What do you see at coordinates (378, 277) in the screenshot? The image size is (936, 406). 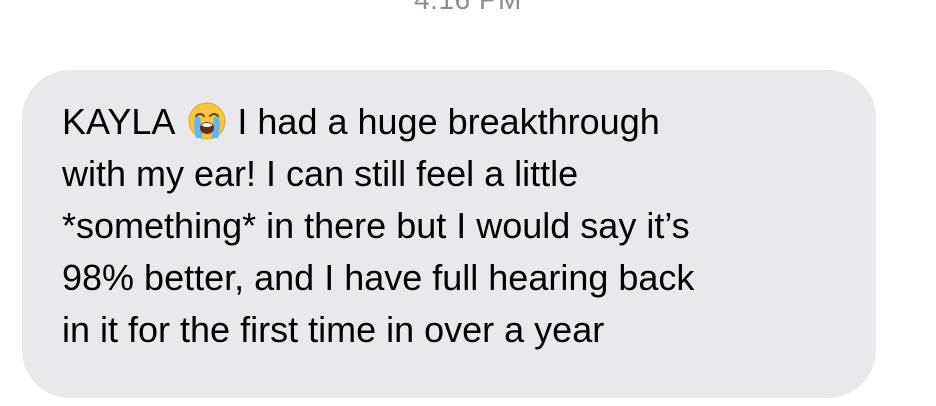 I see `message-line-4: 98% better, and I have full hearing back` at bounding box center [378, 277].